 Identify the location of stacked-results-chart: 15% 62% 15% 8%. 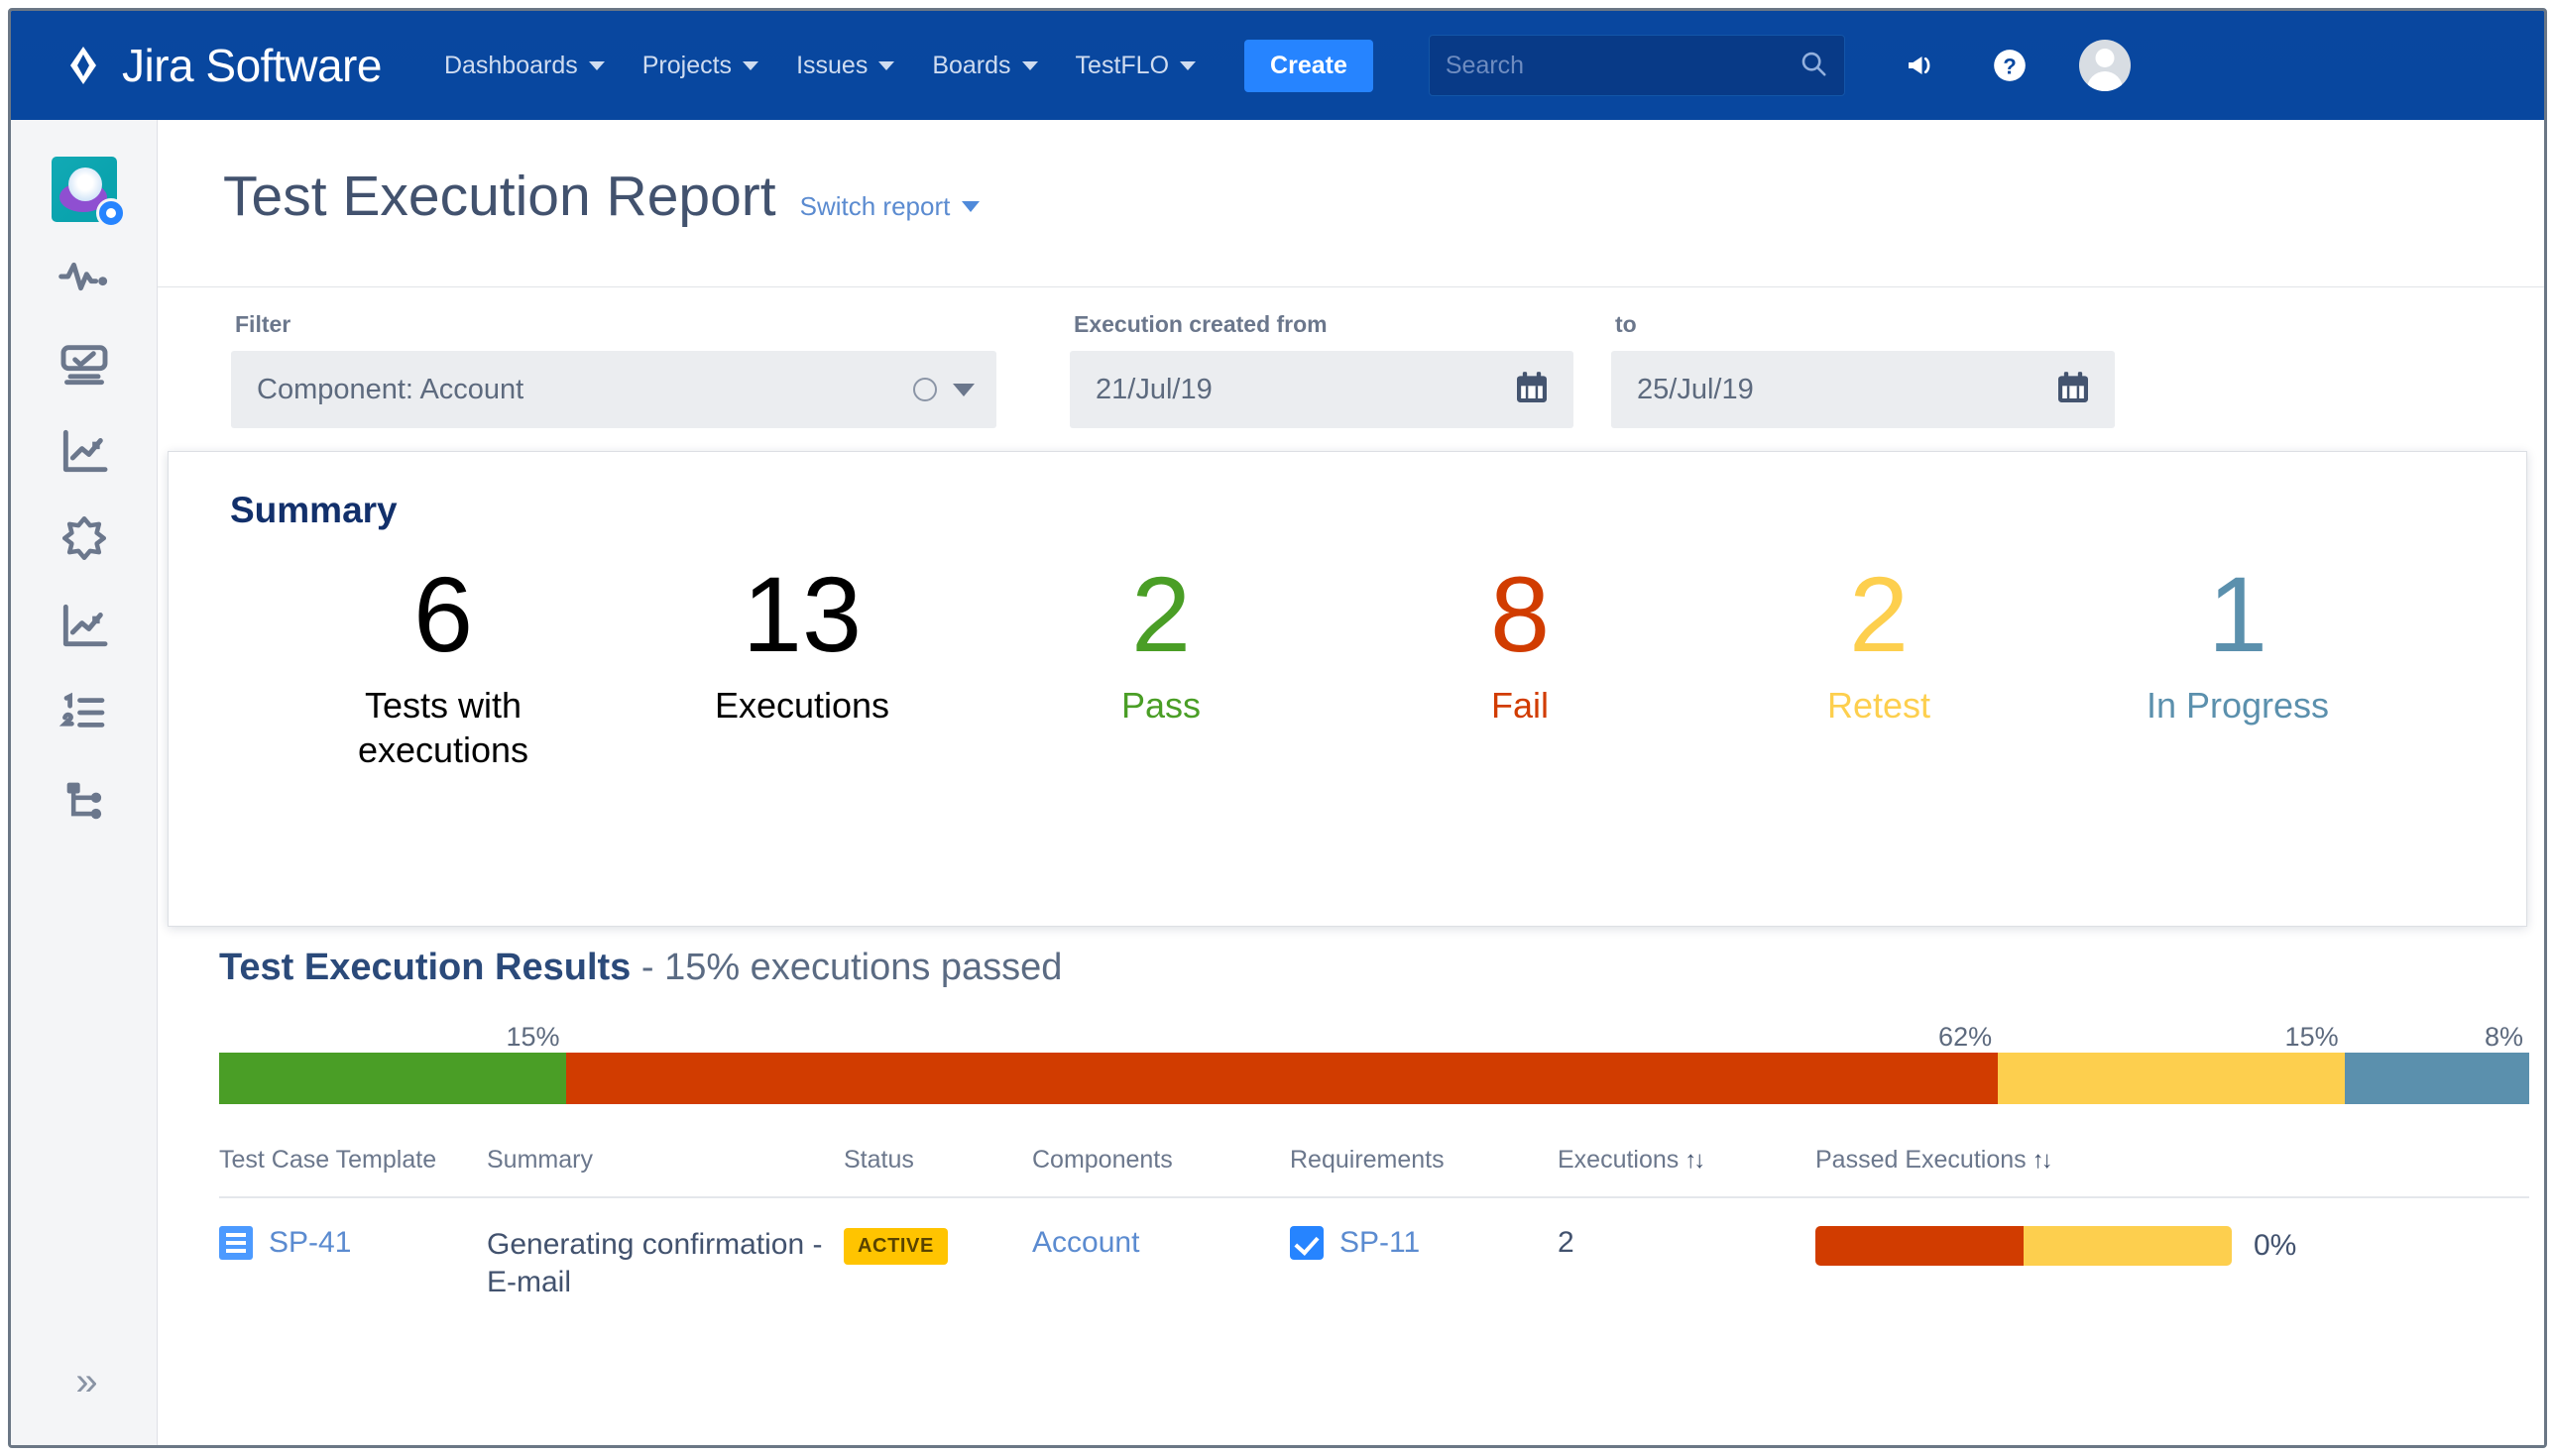
(1374, 1057).